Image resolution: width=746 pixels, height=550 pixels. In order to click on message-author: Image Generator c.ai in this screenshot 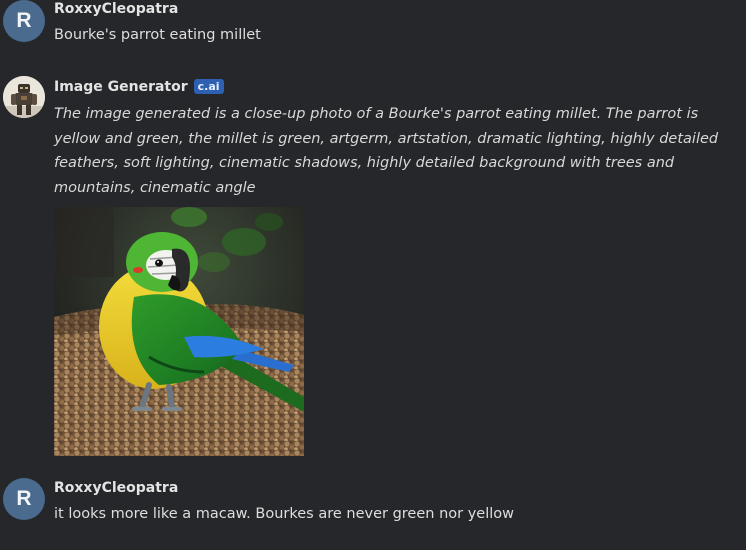, I will do `click(139, 87)`.